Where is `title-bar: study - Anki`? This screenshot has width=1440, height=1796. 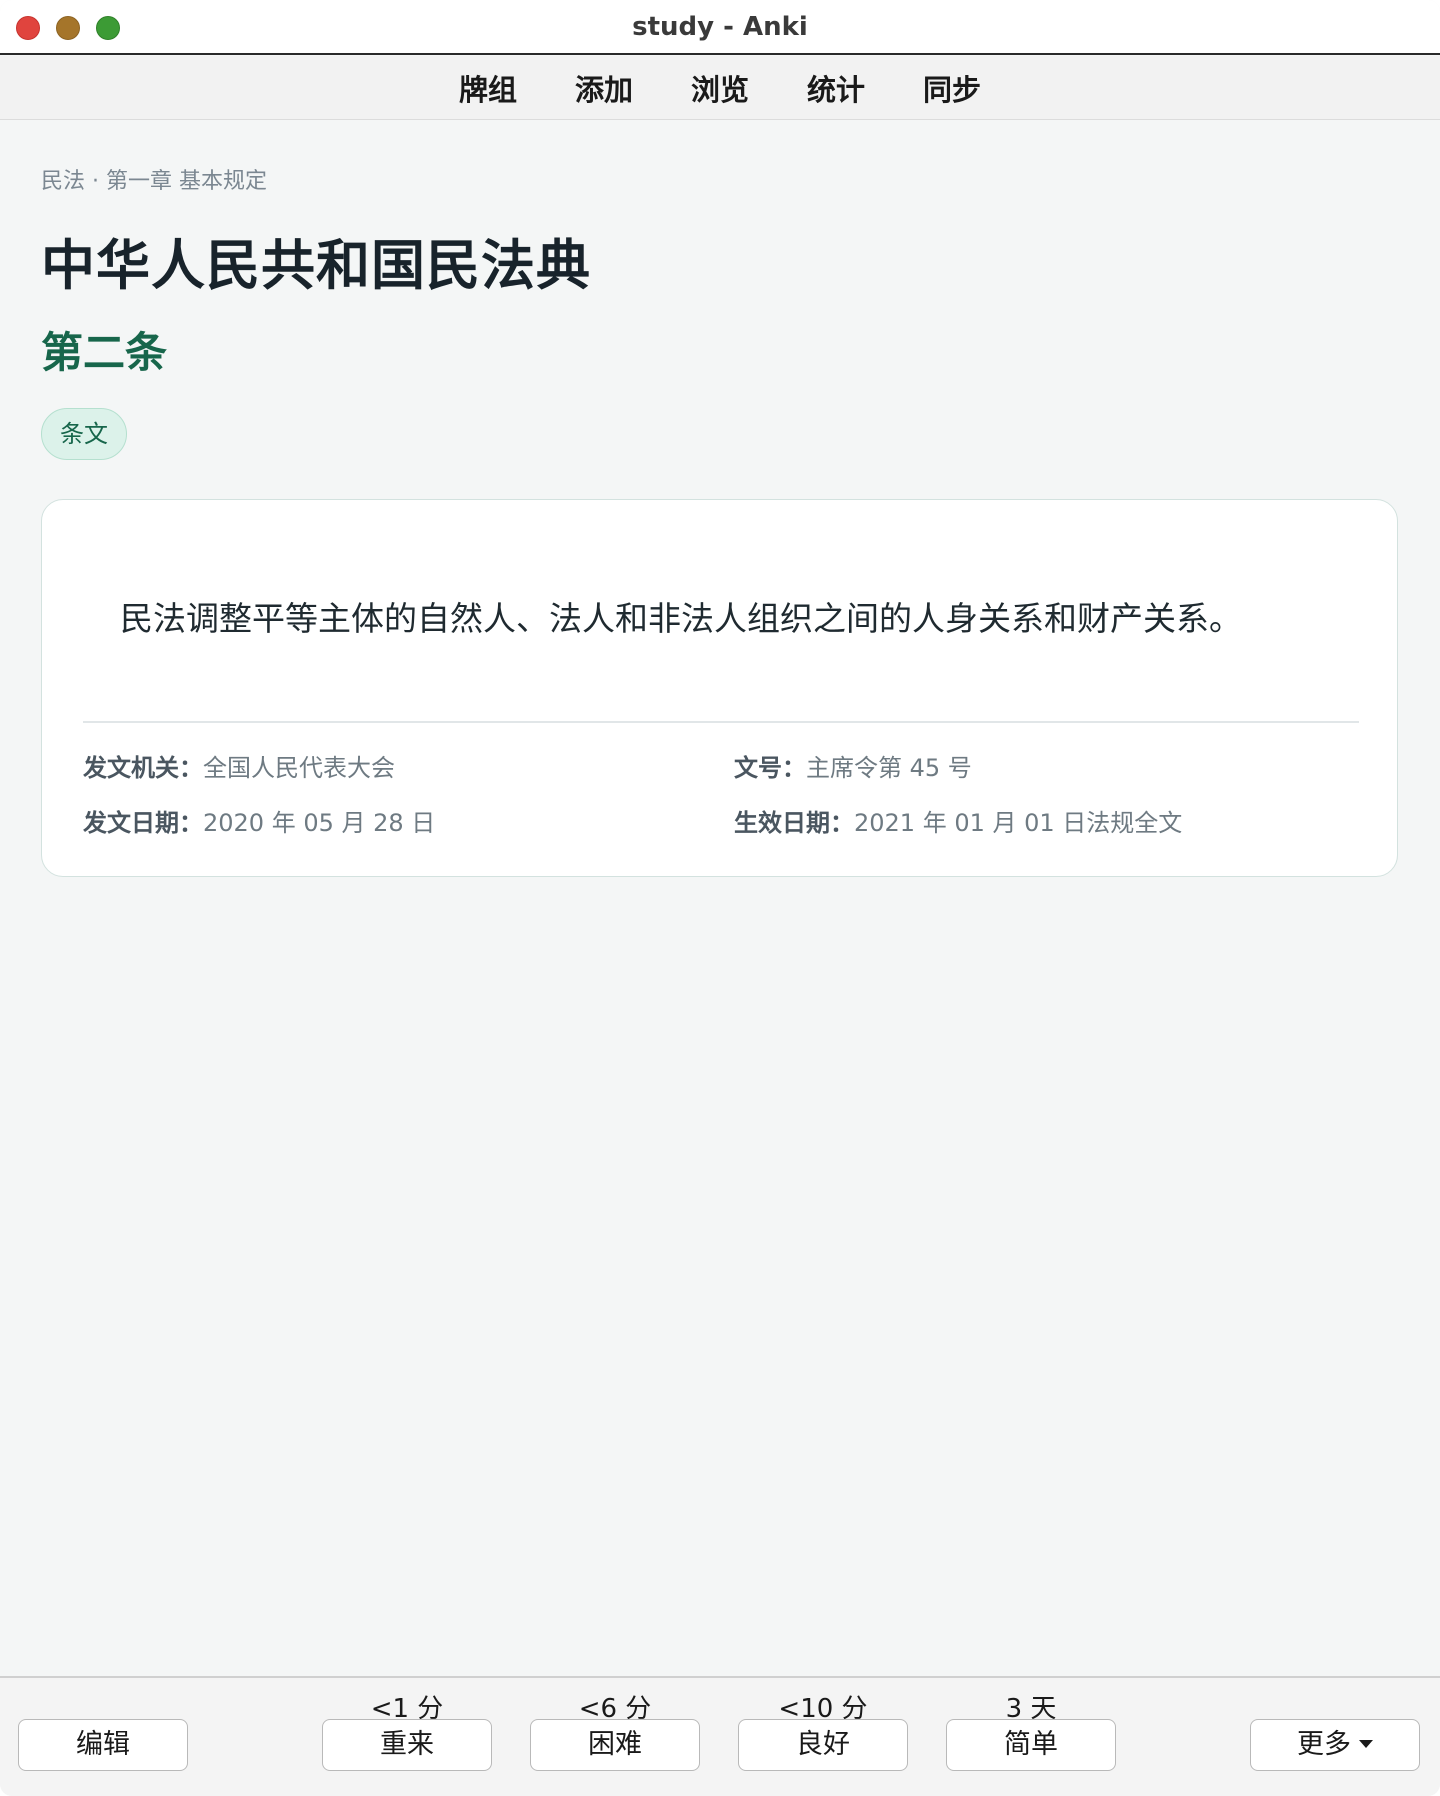
title-bar: study - Anki is located at coordinates (720, 27).